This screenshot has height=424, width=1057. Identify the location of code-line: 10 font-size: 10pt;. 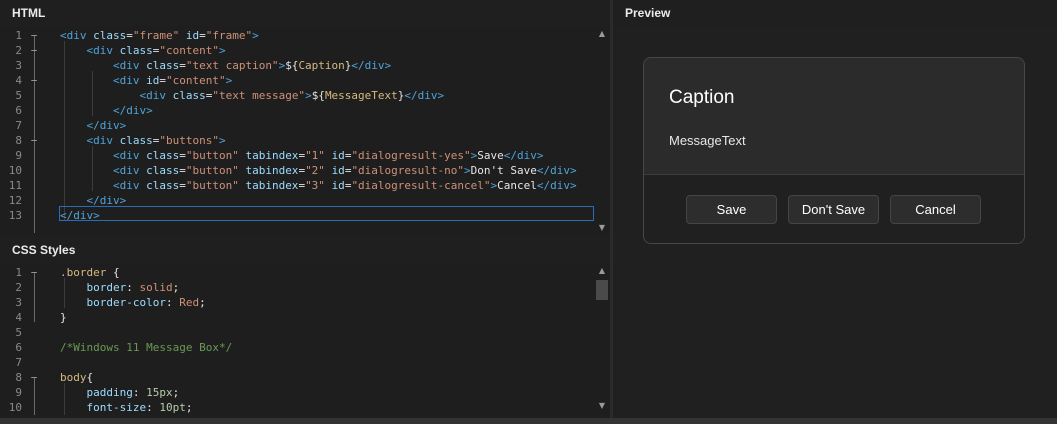
(297, 407).